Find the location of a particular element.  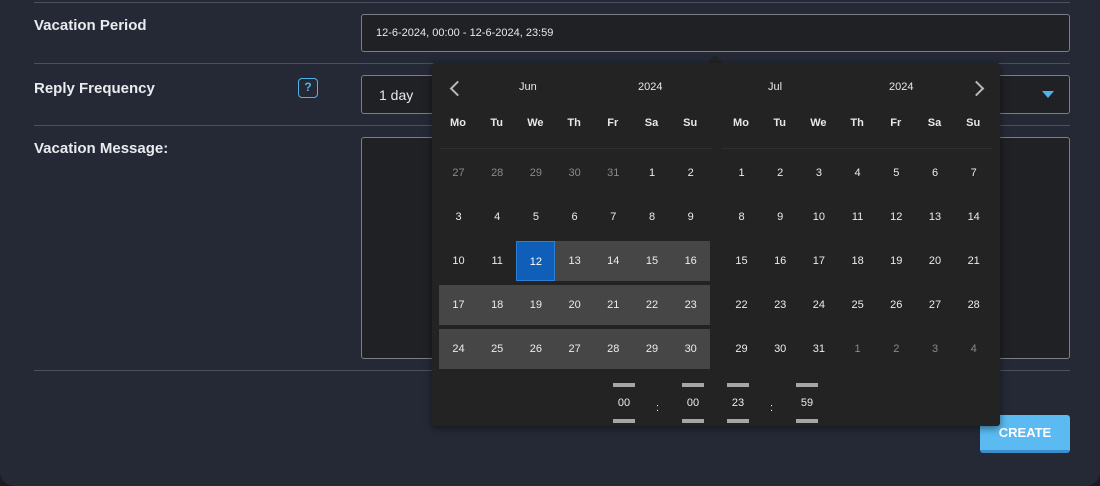

chevron-down-icon is located at coordinates (1048, 94).